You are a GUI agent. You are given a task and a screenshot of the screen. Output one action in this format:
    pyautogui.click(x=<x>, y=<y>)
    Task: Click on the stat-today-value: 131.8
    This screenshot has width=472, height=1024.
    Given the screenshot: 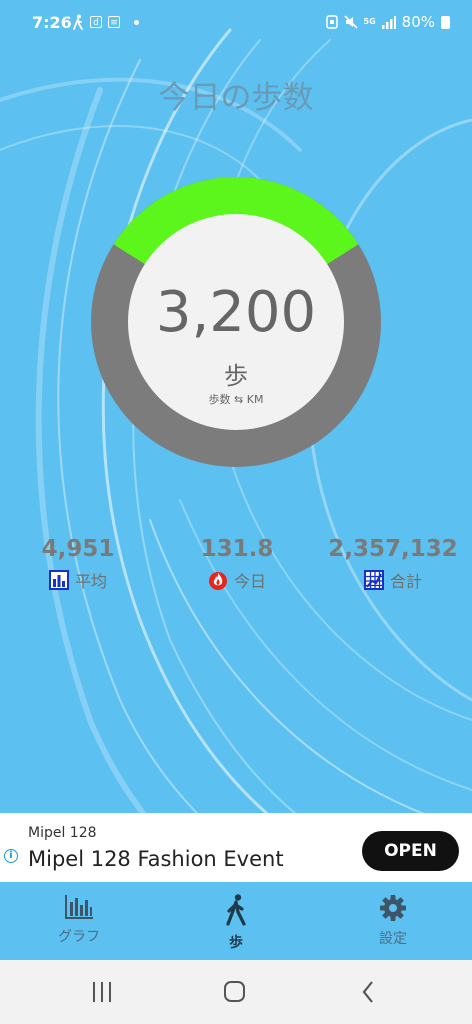 What is the action you would take?
    pyautogui.click(x=237, y=549)
    